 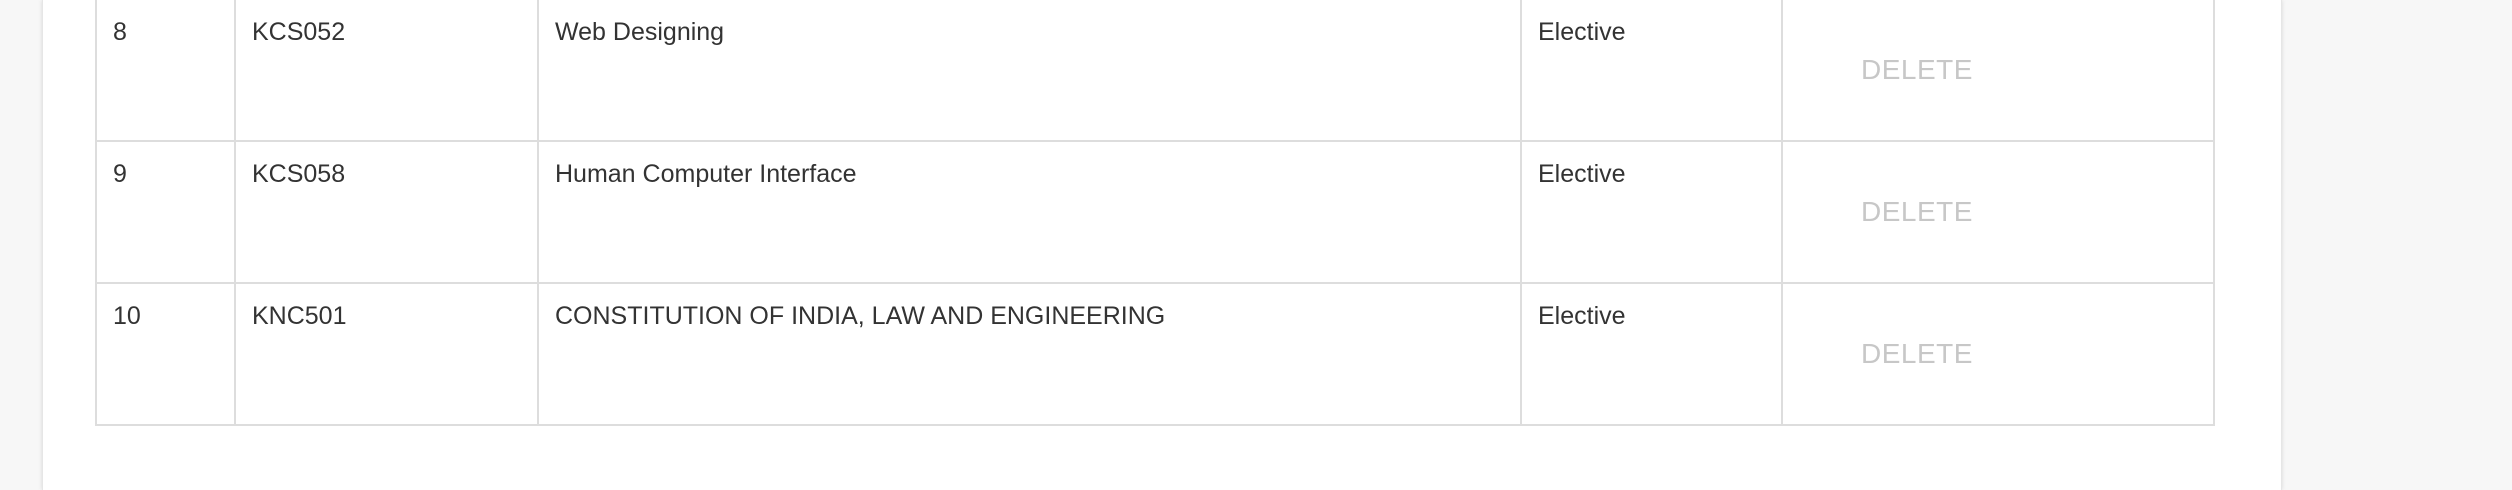 I want to click on serial-number: 10, so click(x=127, y=316).